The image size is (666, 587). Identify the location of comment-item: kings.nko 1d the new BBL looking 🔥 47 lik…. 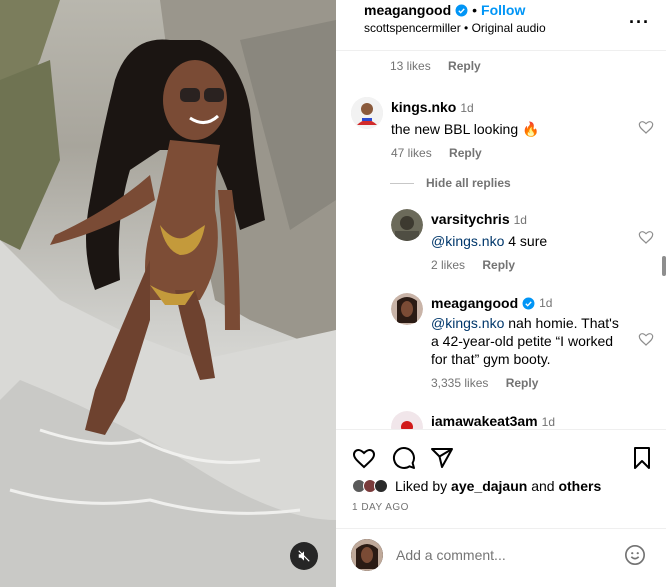
(465, 129).